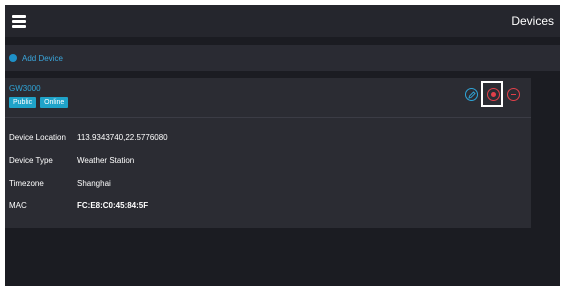 The height and width of the screenshot is (287, 564). I want to click on online-status-badge: Online, so click(54, 102).